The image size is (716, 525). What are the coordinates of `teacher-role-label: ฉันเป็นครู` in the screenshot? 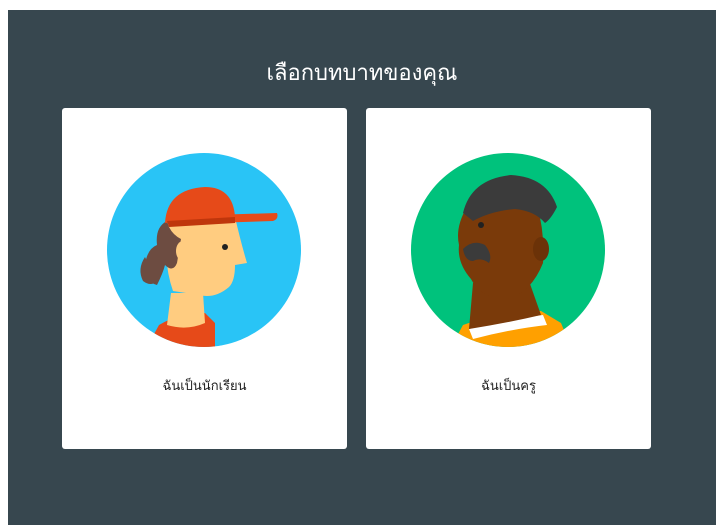 It's located at (508, 386).